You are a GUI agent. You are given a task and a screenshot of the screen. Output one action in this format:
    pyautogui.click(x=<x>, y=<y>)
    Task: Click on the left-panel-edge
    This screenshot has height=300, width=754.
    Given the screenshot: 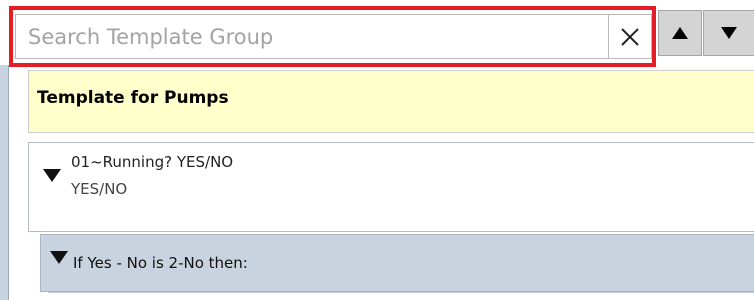 What is the action you would take?
    pyautogui.click(x=4, y=182)
    